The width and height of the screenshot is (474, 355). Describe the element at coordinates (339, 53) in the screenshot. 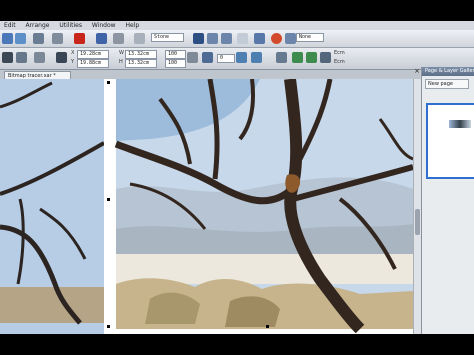

I see `text-option-1-label: Ecm` at that location.